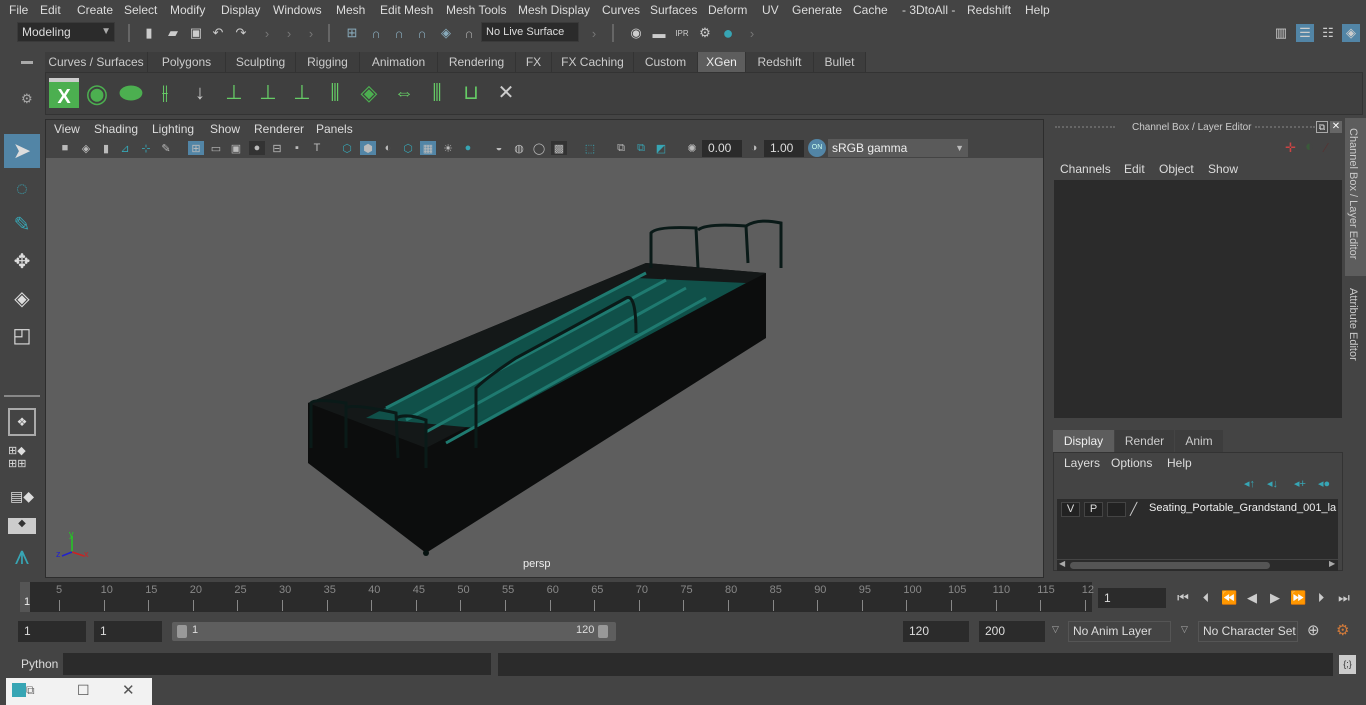 This screenshot has height=705, width=1366. What do you see at coordinates (682, 33) in the screenshot?
I see `ipr-render-icon: IPR` at bounding box center [682, 33].